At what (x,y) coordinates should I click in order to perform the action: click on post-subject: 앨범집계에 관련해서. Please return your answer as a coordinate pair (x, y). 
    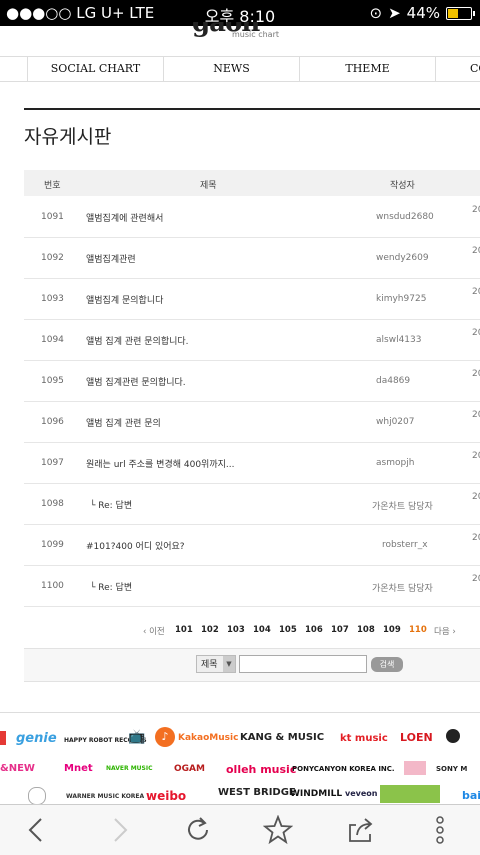
    Looking at the image, I should click on (124, 217).